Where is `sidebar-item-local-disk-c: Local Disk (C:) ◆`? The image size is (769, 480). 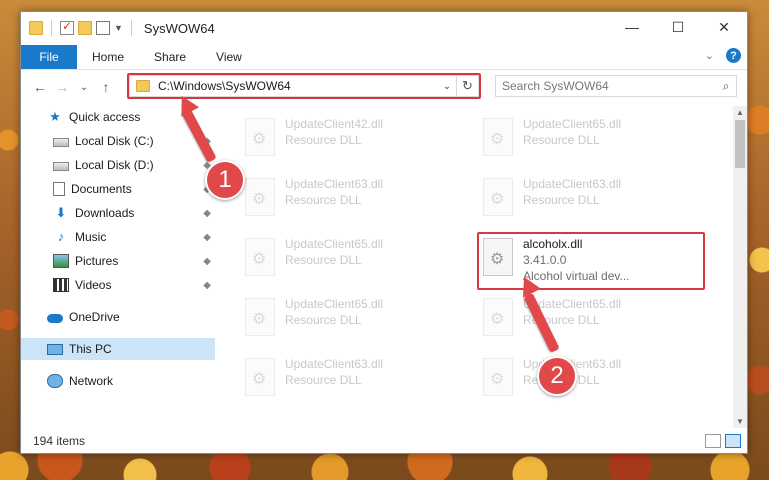 sidebar-item-local-disk-c: Local Disk (C:) ◆ is located at coordinates (118, 141).